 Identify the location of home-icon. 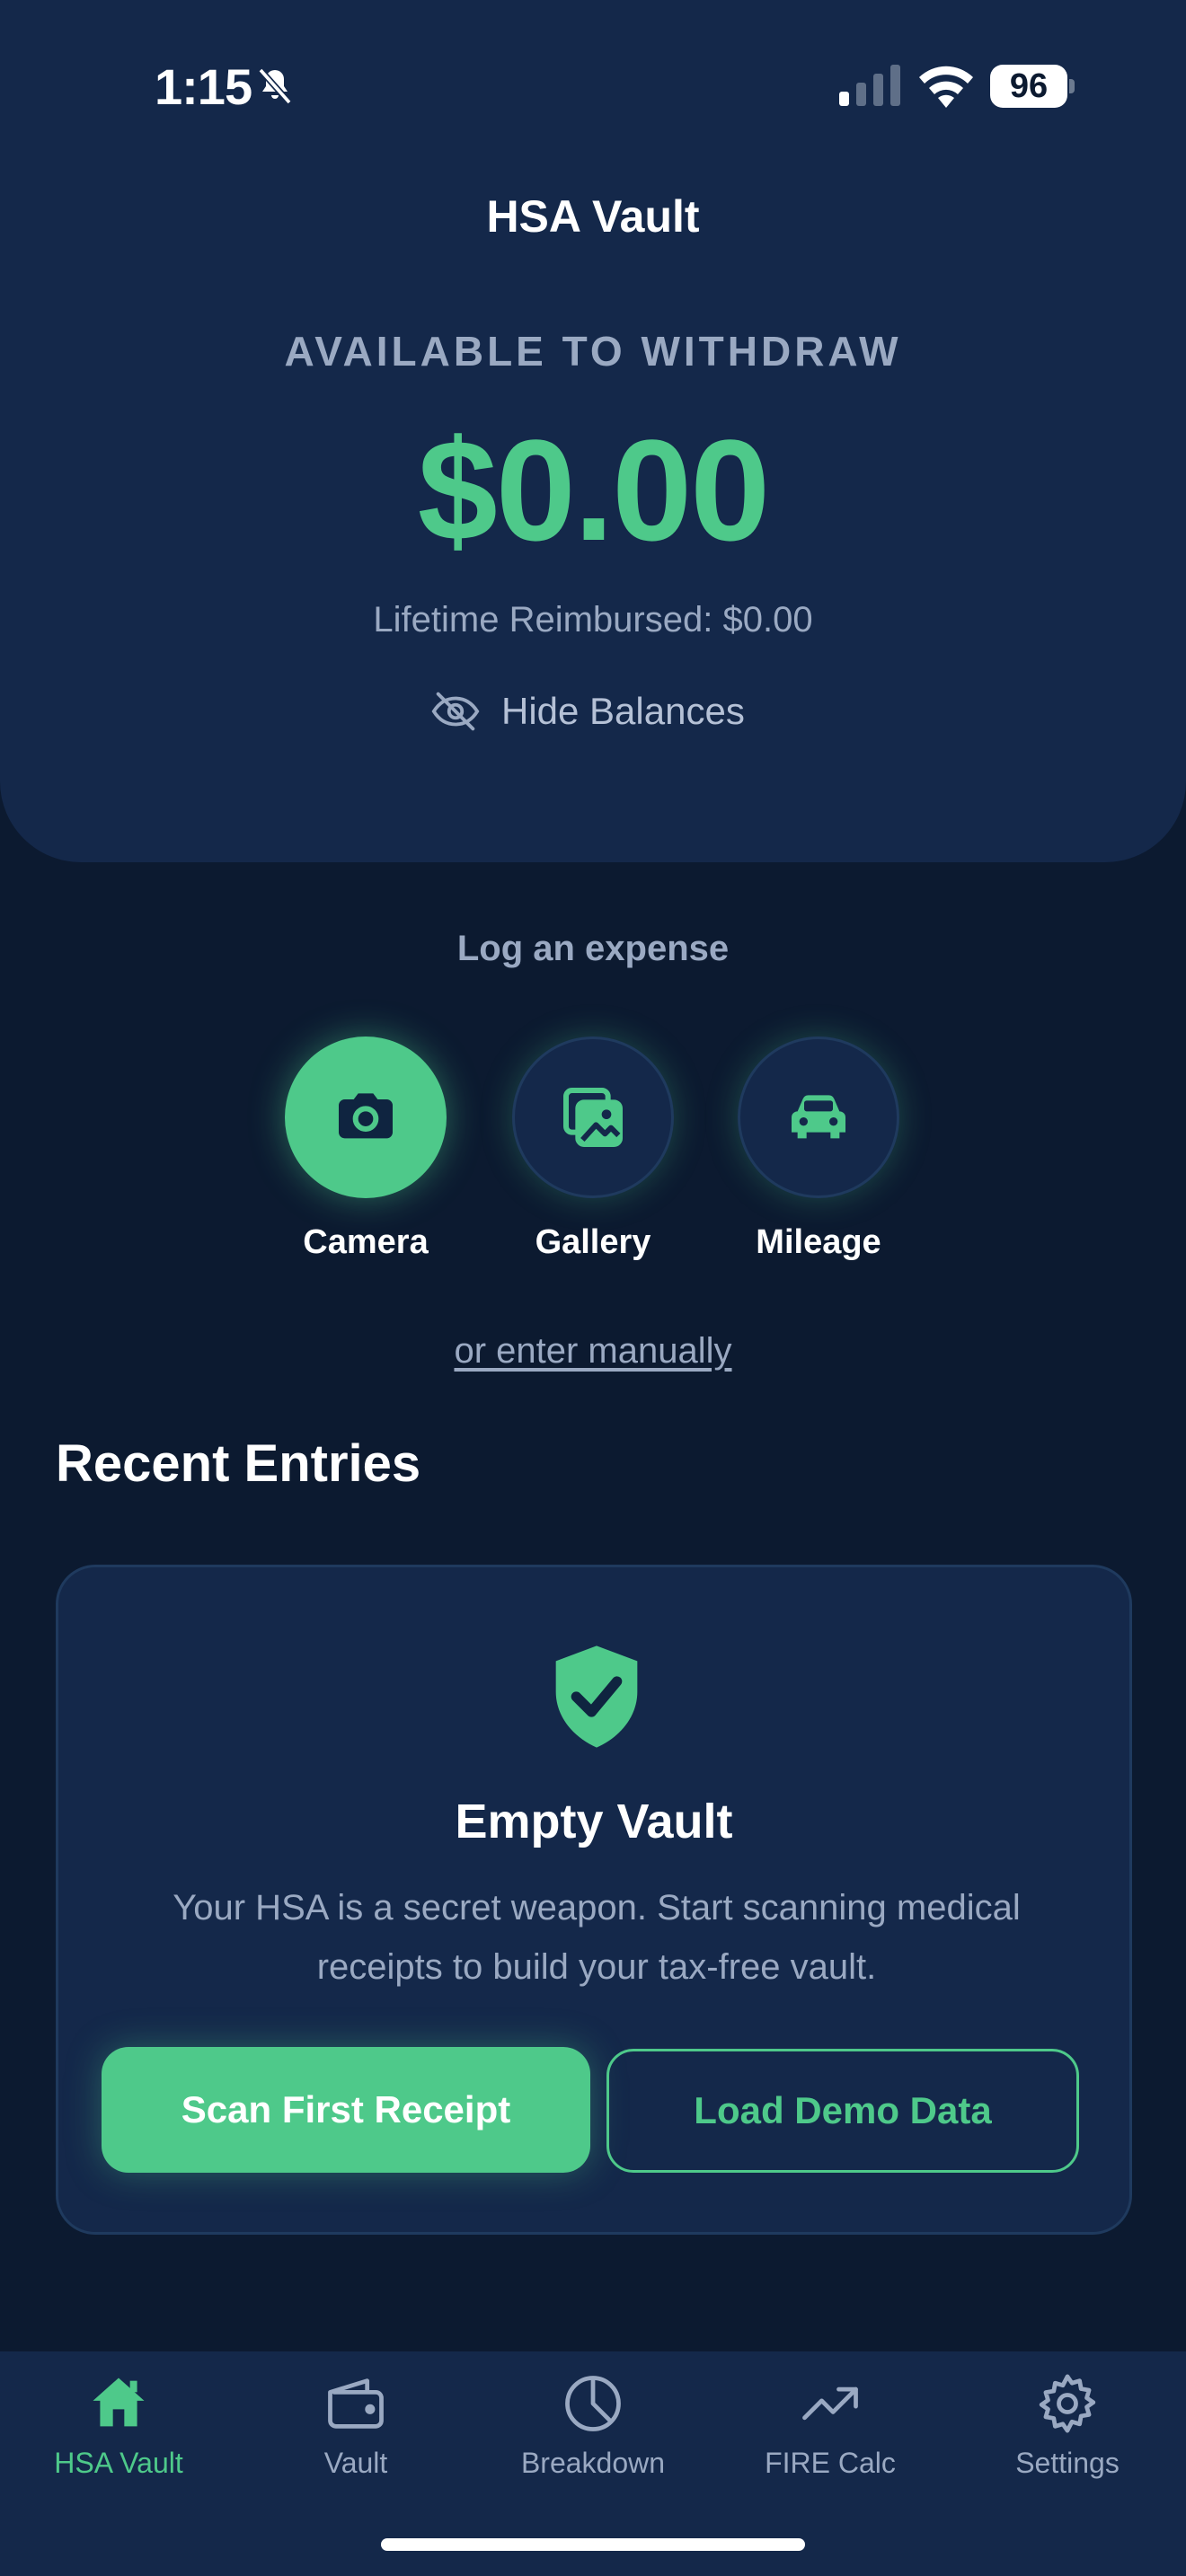
(119, 2402).